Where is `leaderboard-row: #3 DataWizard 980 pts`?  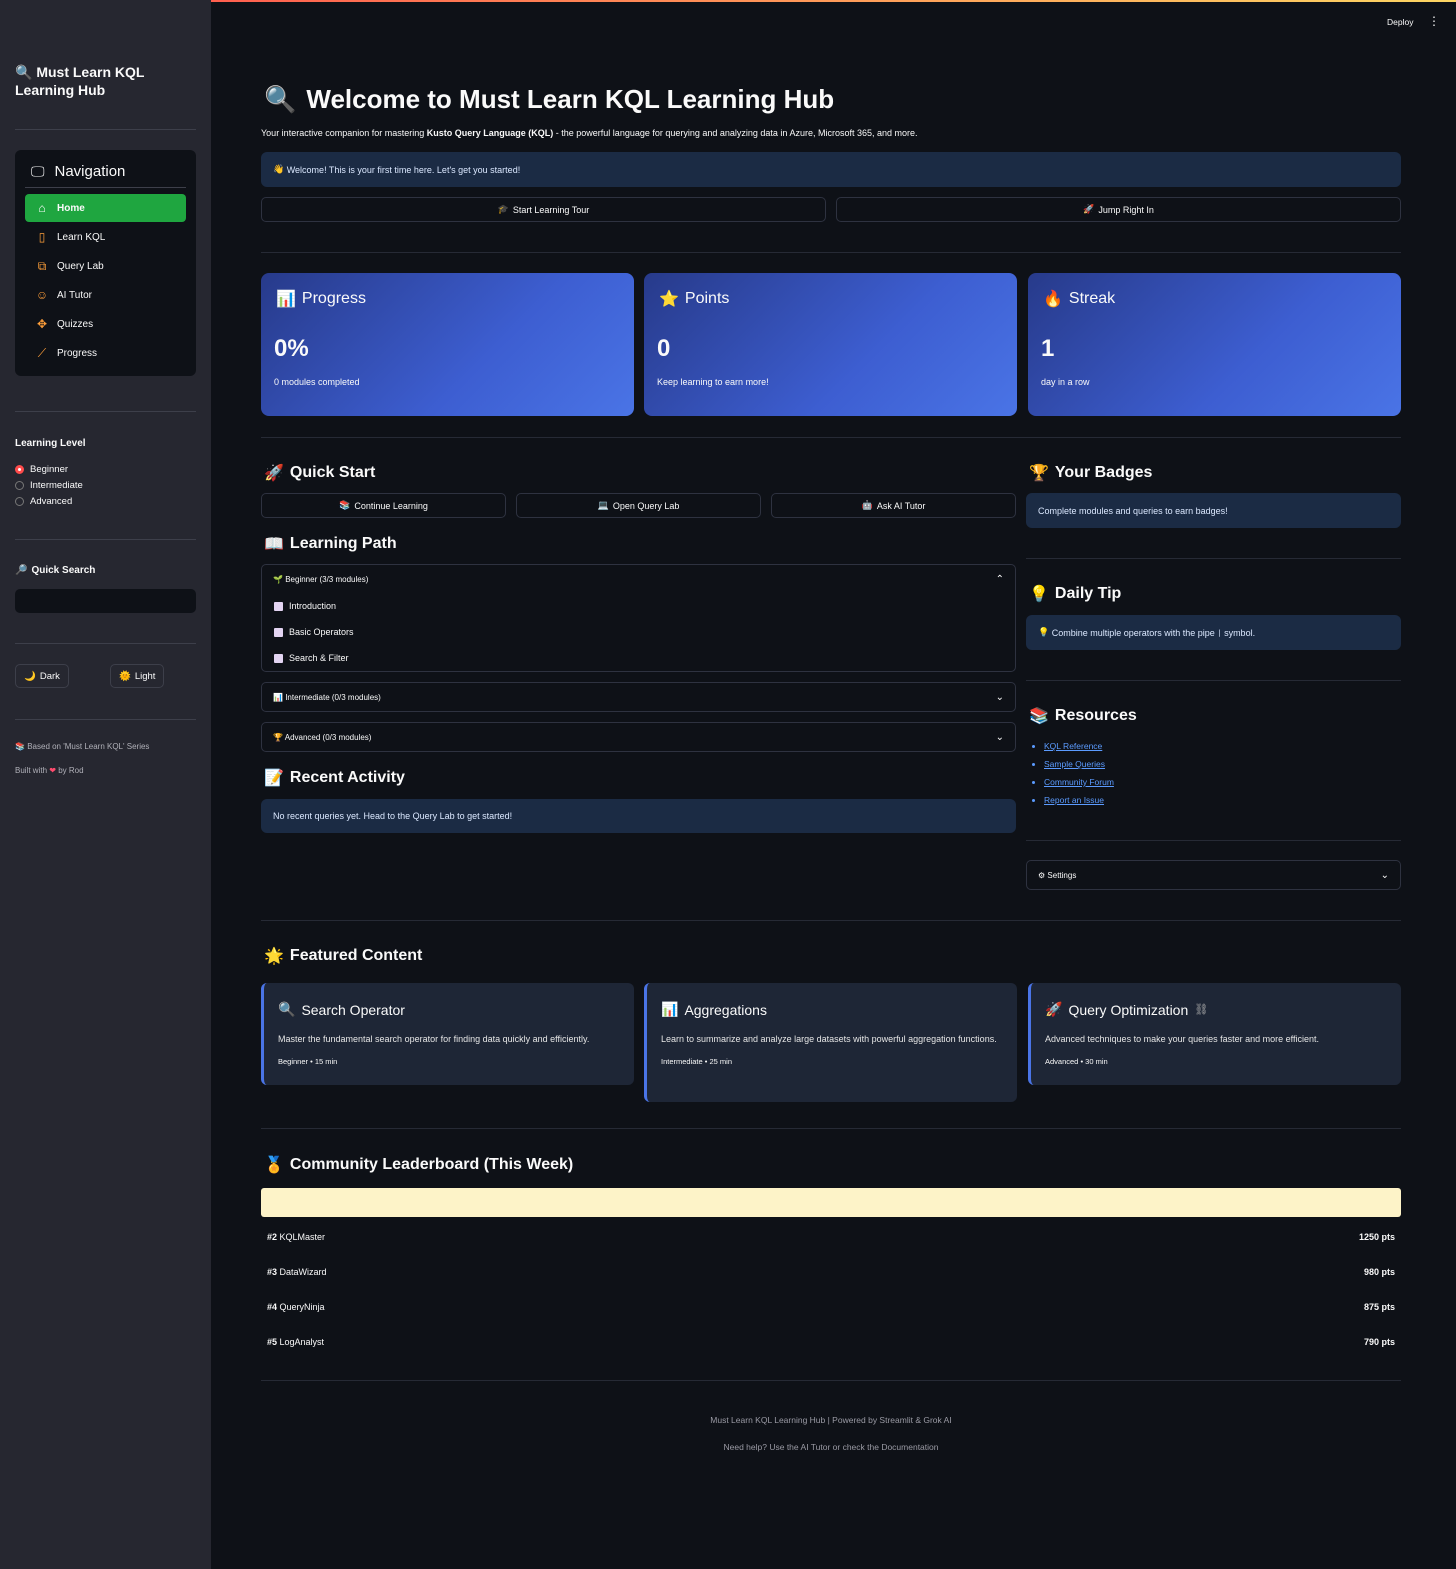
leaderboard-row: #3 DataWizard 980 pts is located at coordinates (831, 1272).